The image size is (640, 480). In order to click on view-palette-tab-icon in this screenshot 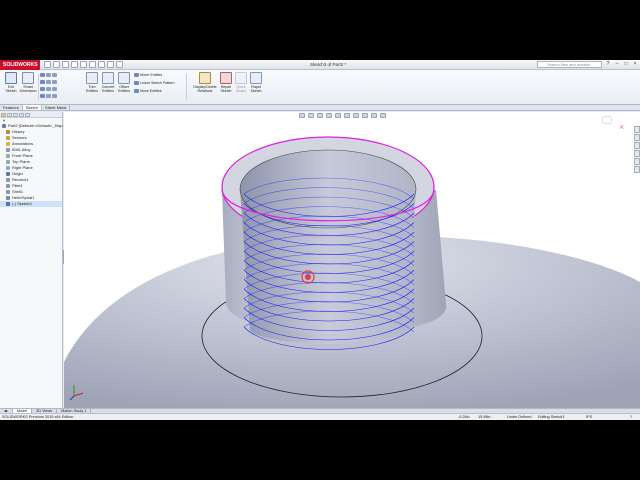, I will do `click(637, 153)`.